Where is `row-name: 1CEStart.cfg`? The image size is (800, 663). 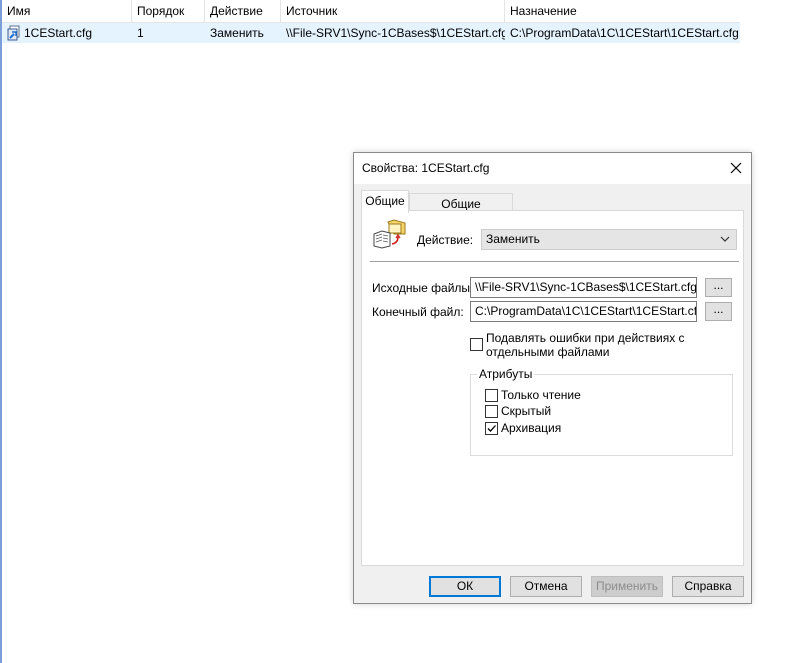 row-name: 1CEStart.cfg is located at coordinates (58, 33).